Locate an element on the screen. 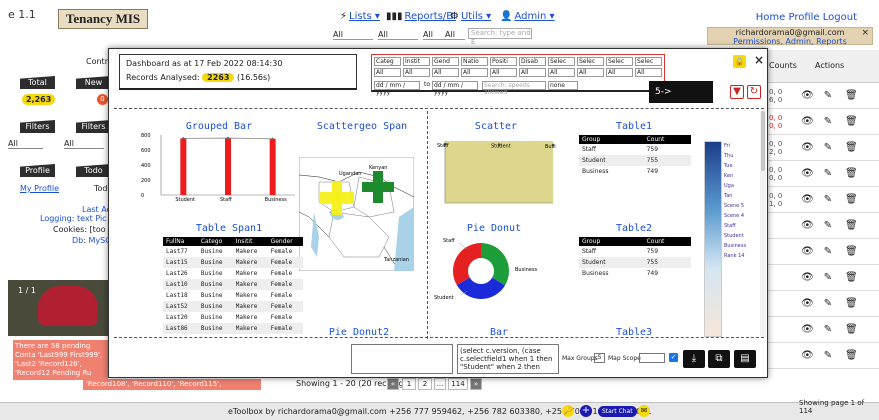 This screenshot has height=420, width=879. filter-select-lower-6: All is located at coordinates (532, 72).